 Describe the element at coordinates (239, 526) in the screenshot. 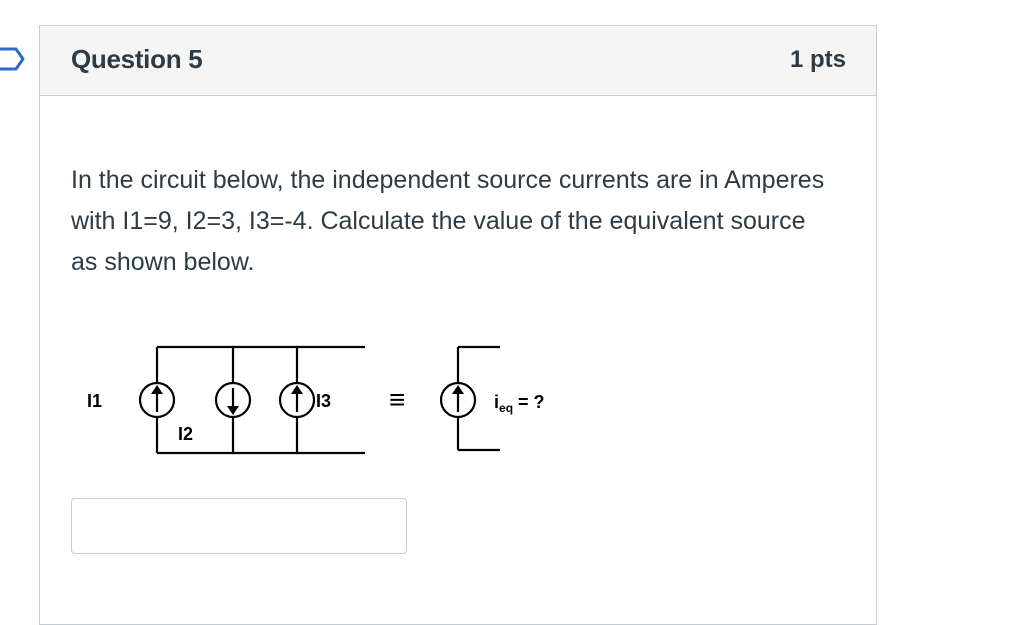

I see `answer-input` at that location.